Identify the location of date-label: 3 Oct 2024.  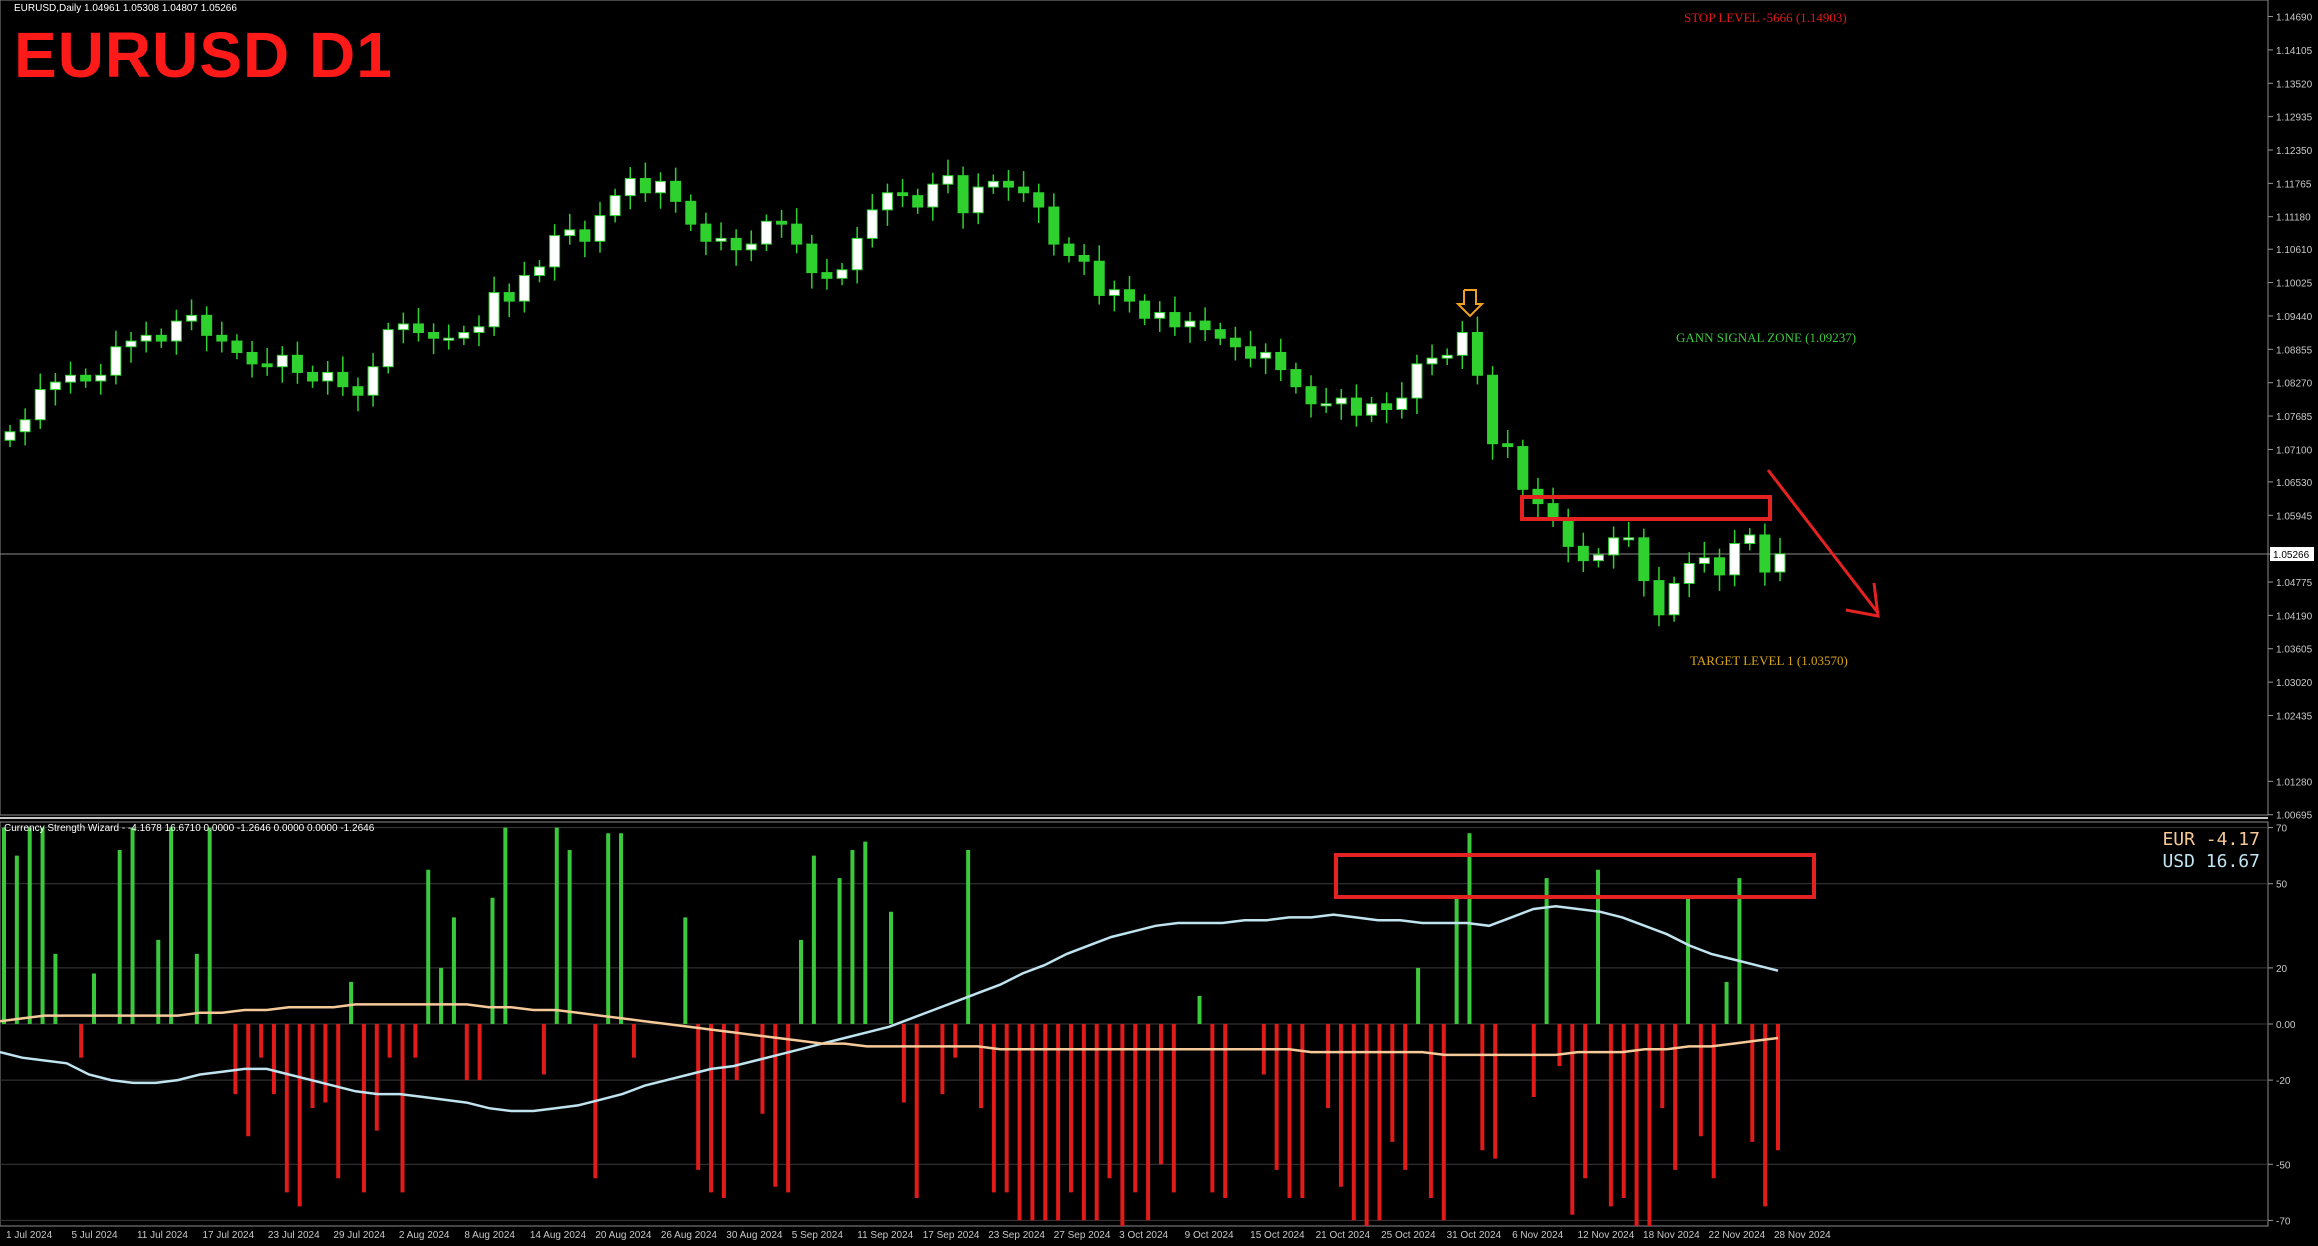
(1143, 1235).